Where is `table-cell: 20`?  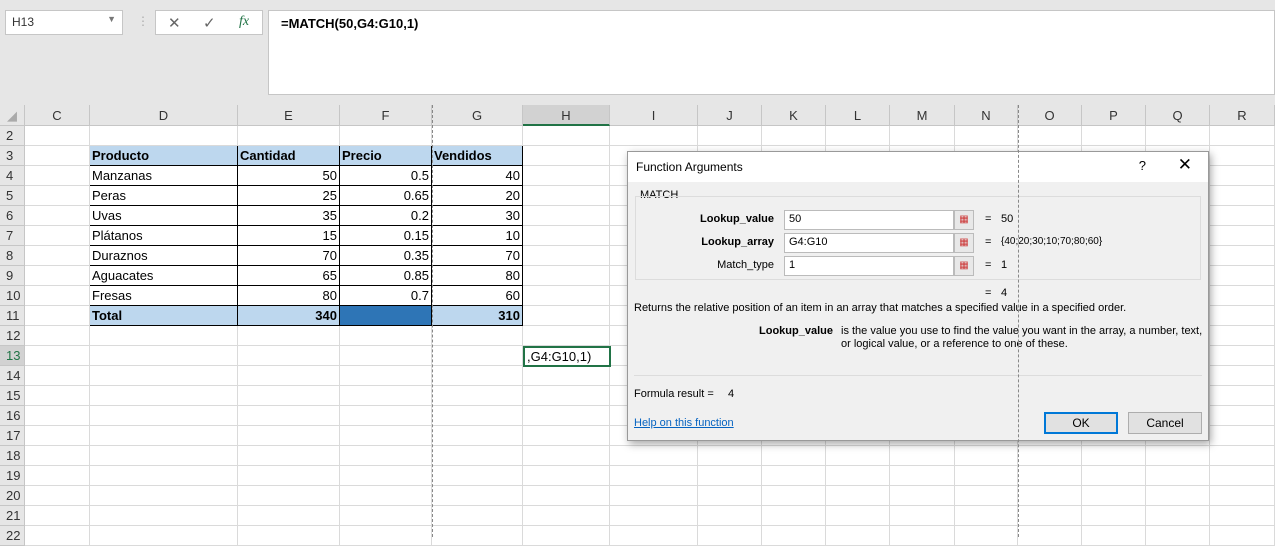 table-cell: 20 is located at coordinates (477, 196).